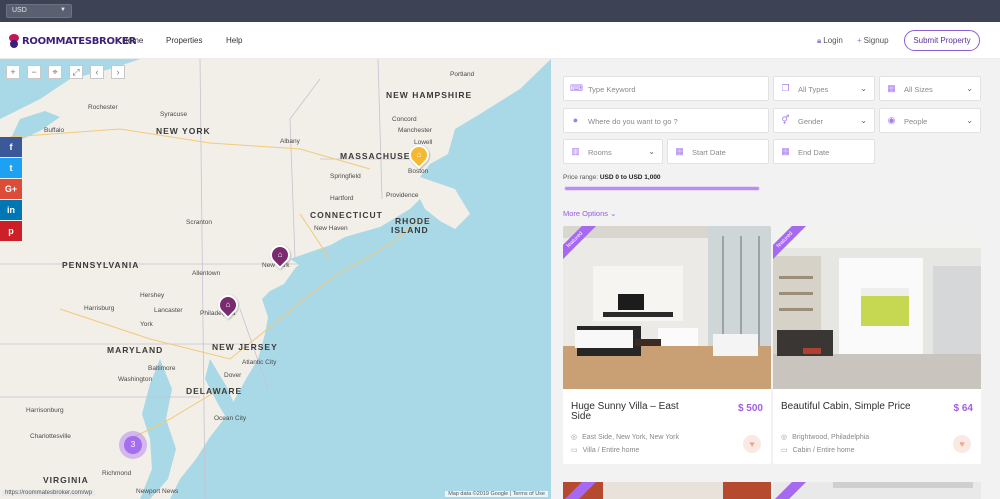 The width and height of the screenshot is (1000, 499). What do you see at coordinates (709, 152) in the screenshot?
I see `start-date-placeholder: Start Date` at bounding box center [709, 152].